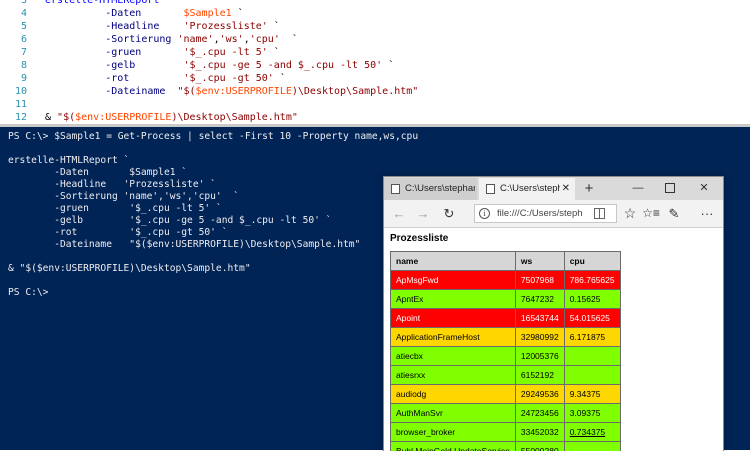 This screenshot has width=750, height=451. What do you see at coordinates (506, 375) in the screenshot?
I see `table-row: atiesrxx6152192` at bounding box center [506, 375].